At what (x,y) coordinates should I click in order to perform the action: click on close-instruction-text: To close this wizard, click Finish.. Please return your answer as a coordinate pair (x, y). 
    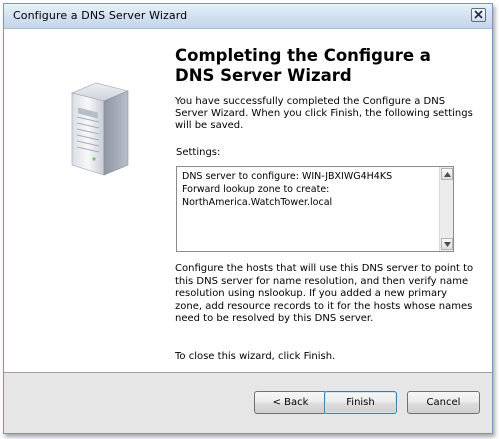
    Looking at the image, I should click on (255, 356).